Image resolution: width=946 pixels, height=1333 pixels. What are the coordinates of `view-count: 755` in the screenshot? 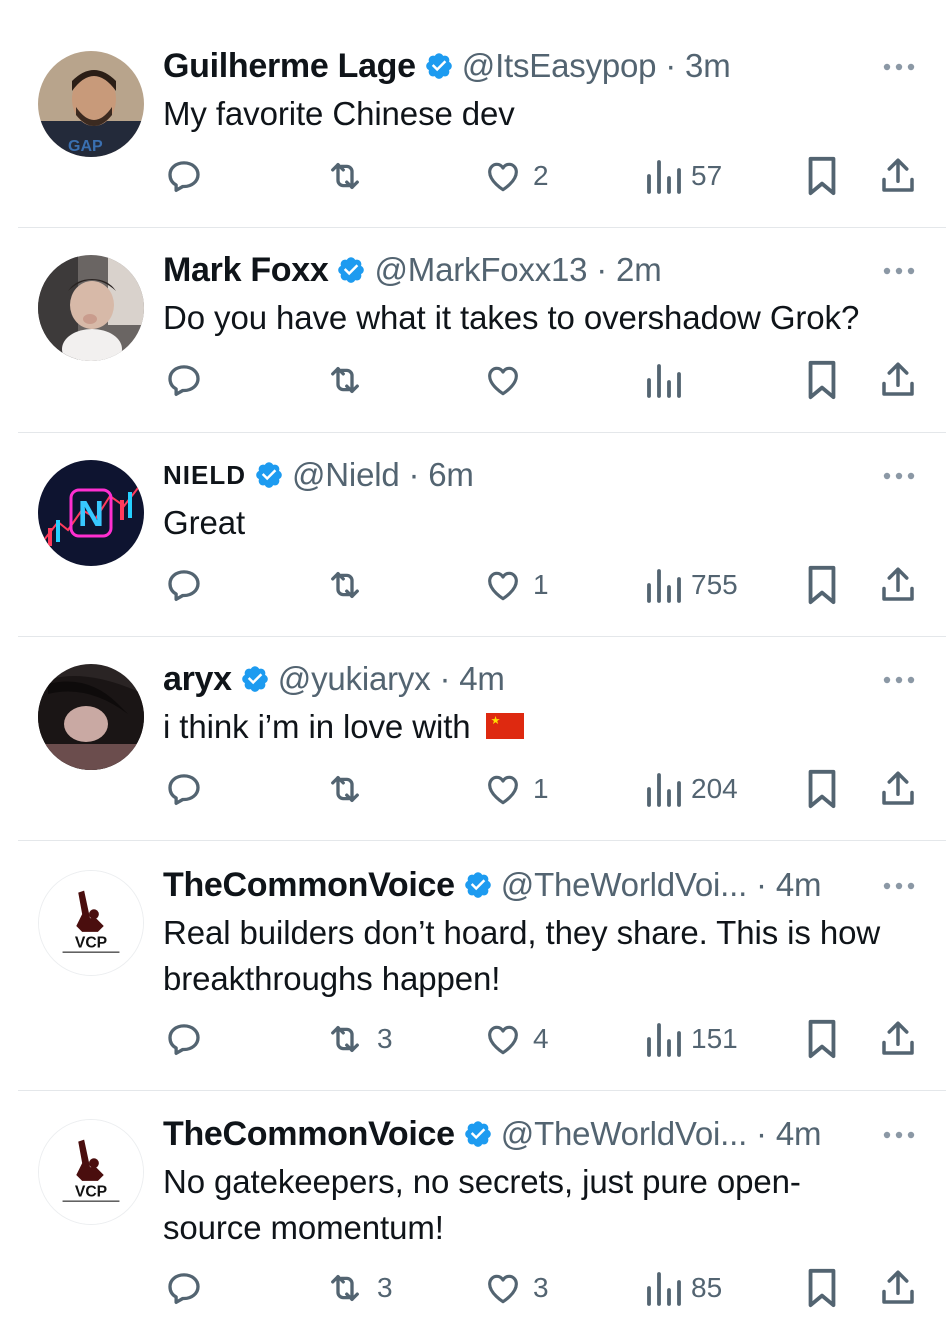 It's located at (714, 584).